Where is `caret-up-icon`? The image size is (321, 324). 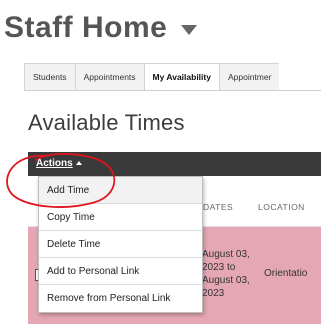 caret-up-icon is located at coordinates (78, 163).